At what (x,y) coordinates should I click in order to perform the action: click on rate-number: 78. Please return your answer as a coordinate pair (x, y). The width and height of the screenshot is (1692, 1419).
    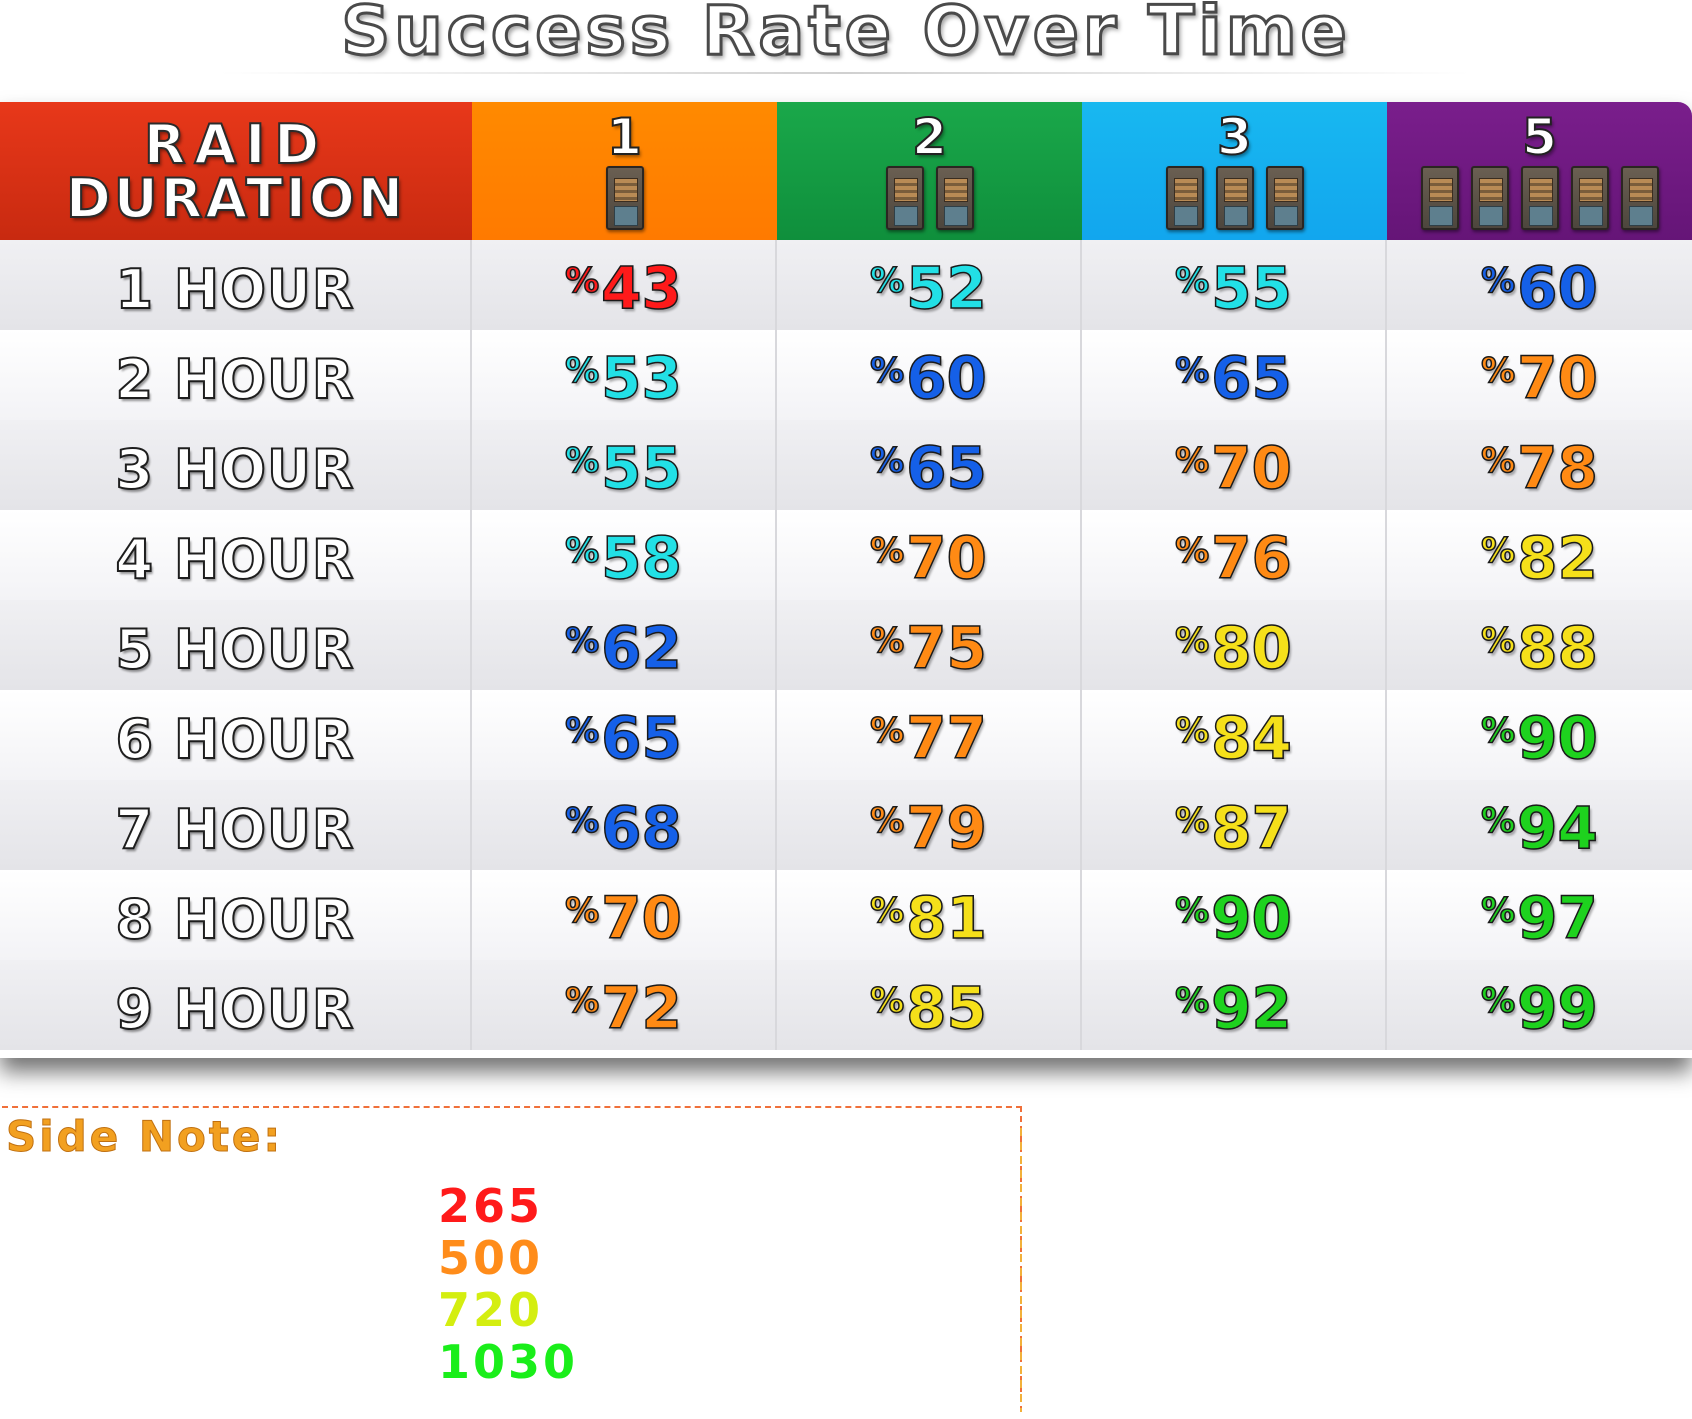
    Looking at the image, I should click on (1557, 468).